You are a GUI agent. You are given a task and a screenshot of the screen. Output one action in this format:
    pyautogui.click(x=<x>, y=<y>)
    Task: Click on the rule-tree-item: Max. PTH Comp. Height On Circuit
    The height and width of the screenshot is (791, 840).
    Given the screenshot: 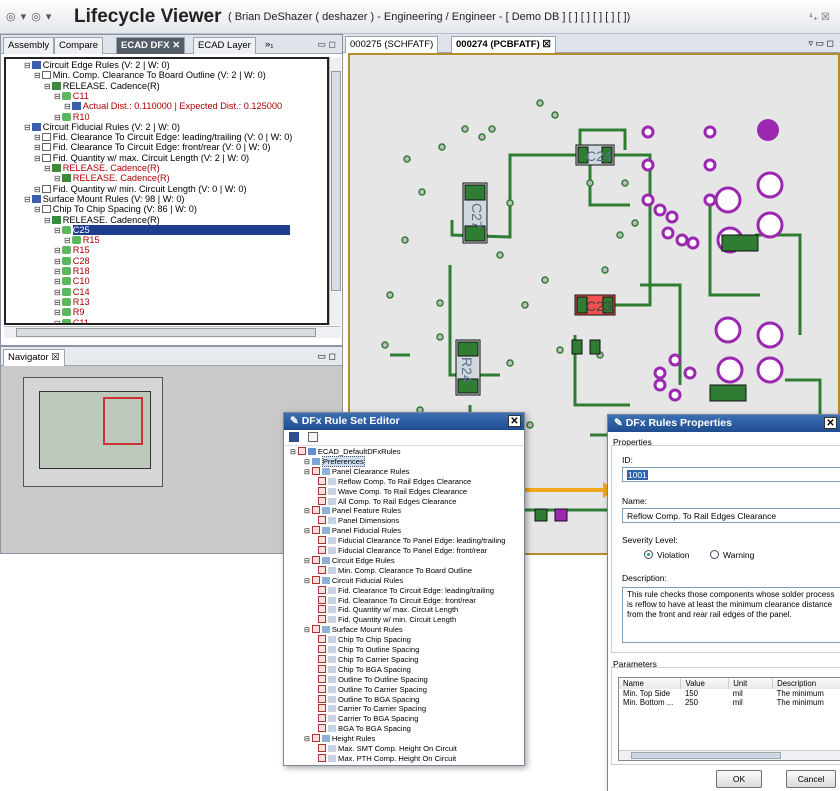 What is the action you would take?
    pyautogui.click(x=387, y=758)
    